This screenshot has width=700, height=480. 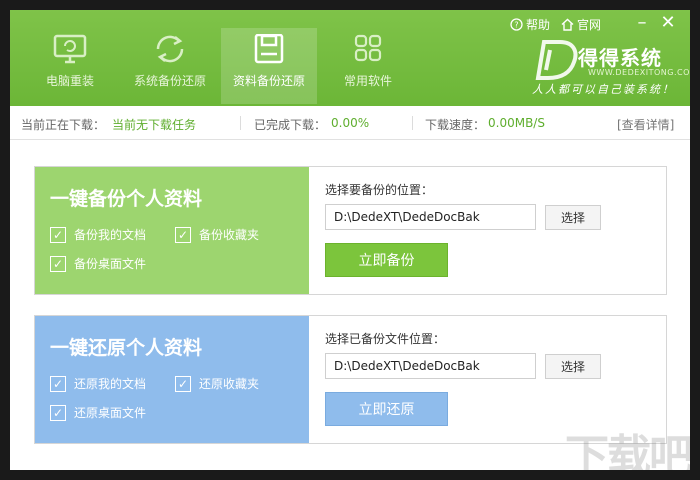 What do you see at coordinates (603, 89) in the screenshot?
I see `logo-slogan: 人人都可以自己装系统！` at bounding box center [603, 89].